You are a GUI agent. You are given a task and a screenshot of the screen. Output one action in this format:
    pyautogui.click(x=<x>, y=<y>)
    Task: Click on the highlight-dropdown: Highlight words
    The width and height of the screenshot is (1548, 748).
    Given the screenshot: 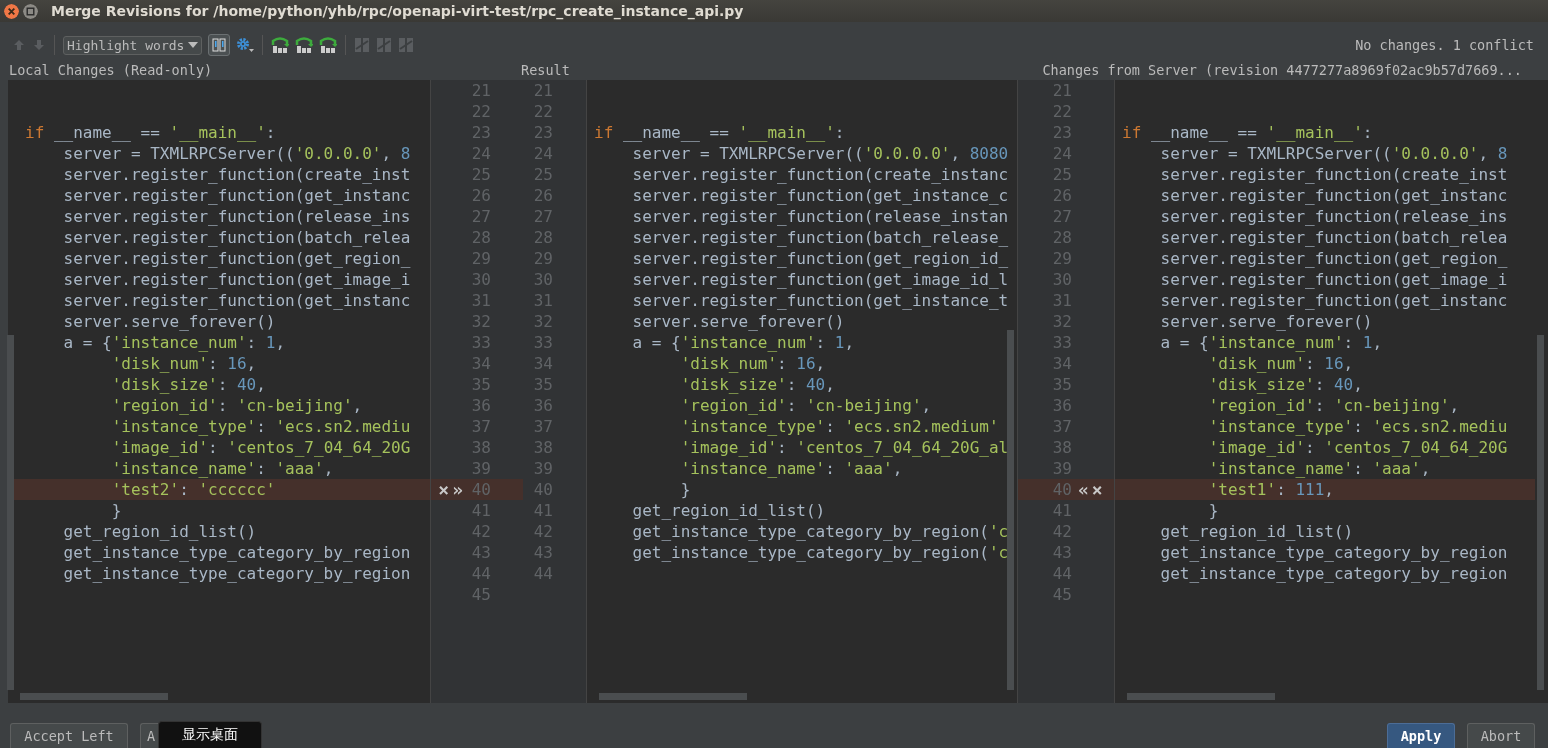 What is the action you would take?
    pyautogui.click(x=133, y=45)
    